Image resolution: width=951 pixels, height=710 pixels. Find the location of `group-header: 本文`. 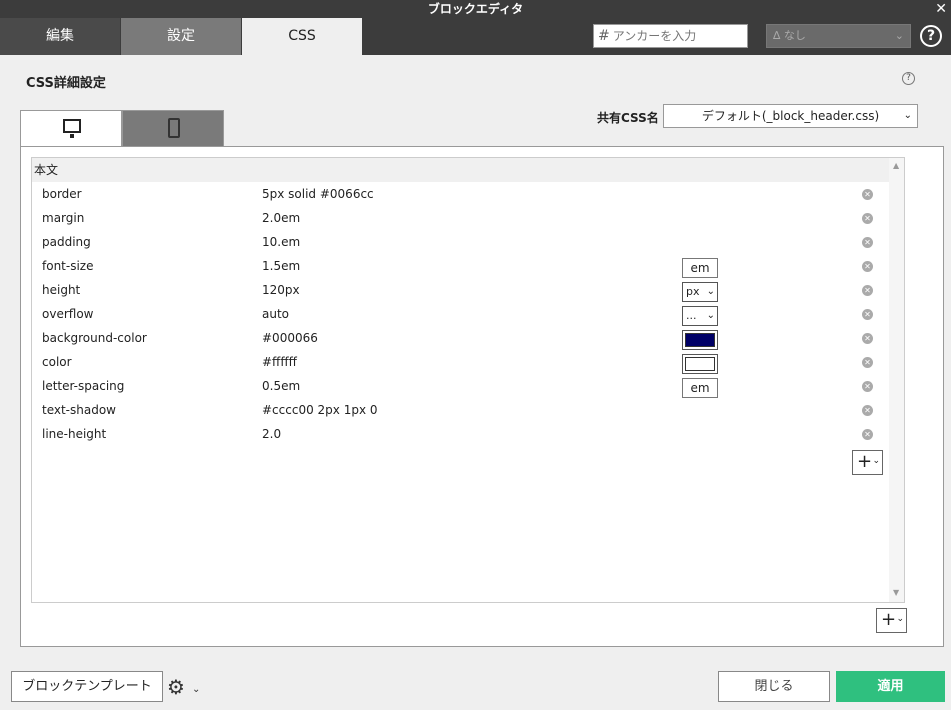

group-header: 本文 is located at coordinates (460, 170).